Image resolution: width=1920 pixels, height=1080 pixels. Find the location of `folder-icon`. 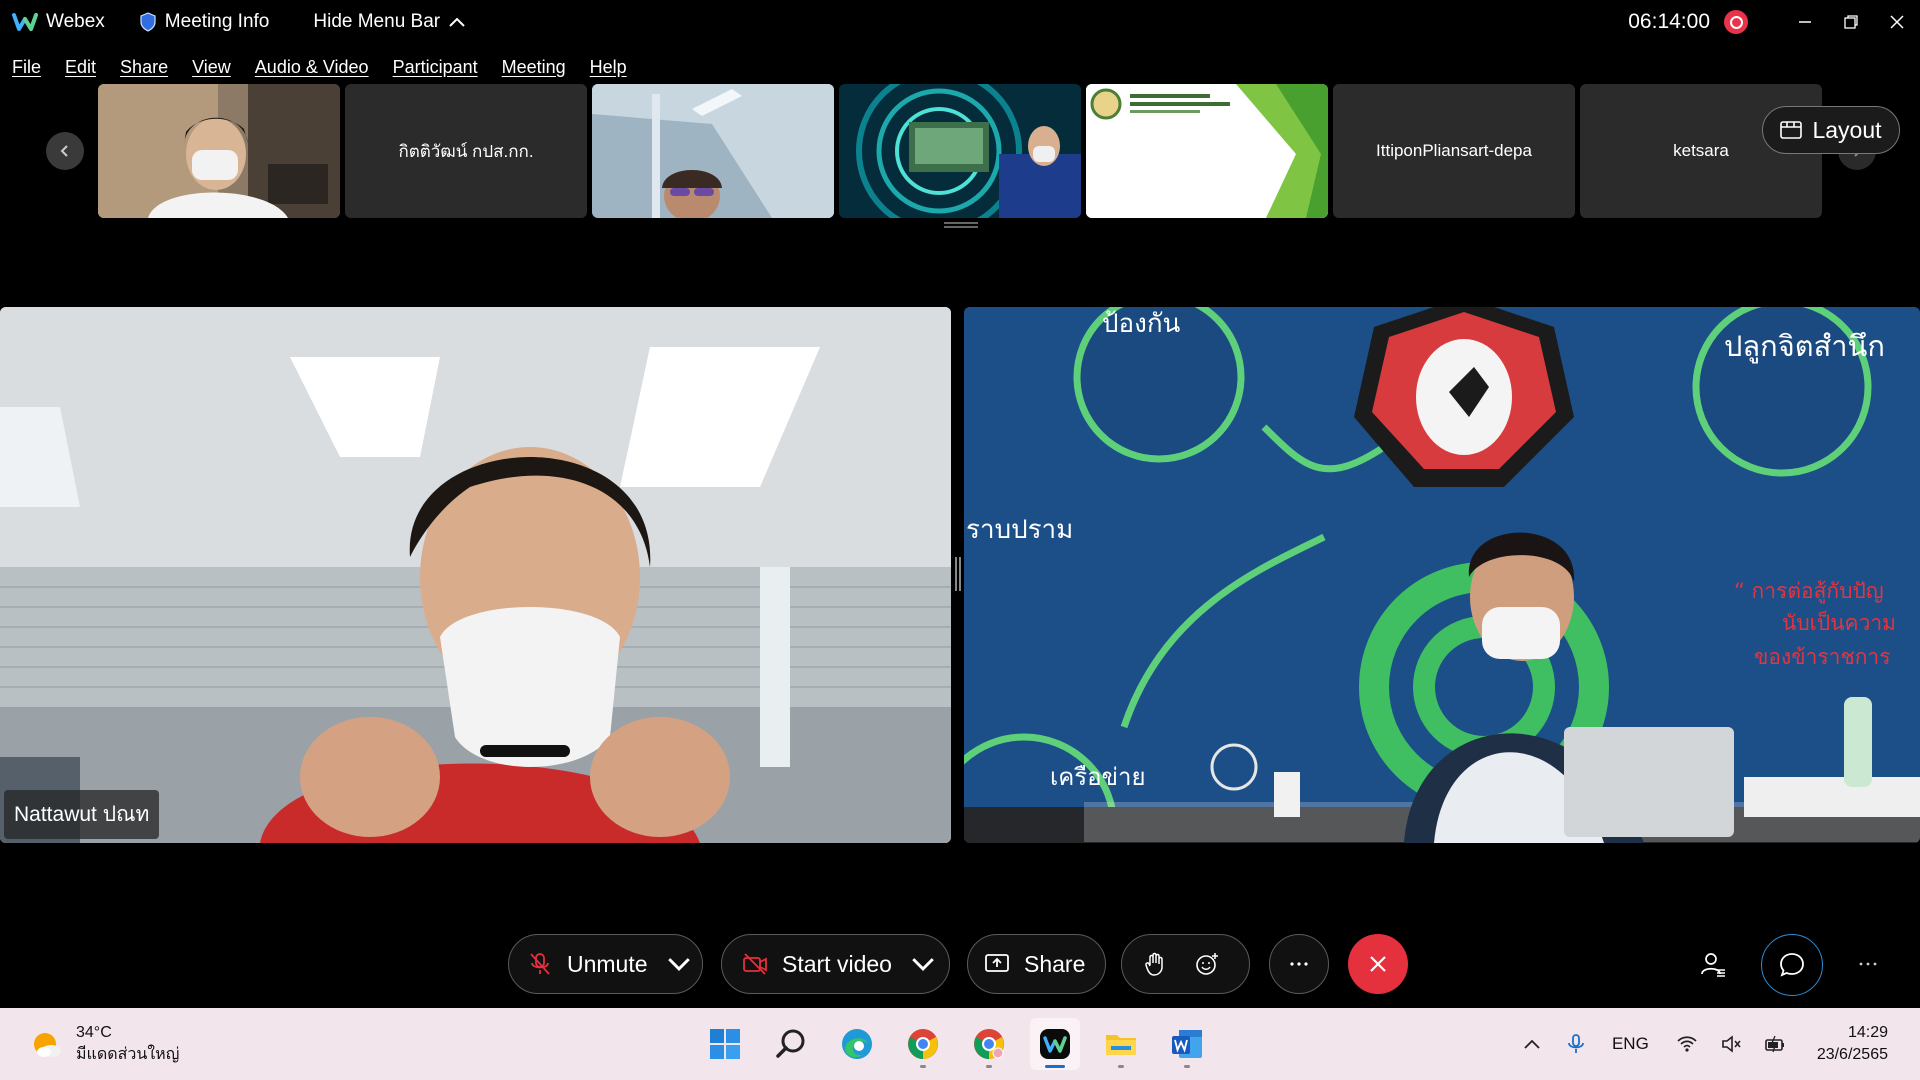

folder-icon is located at coordinates (1121, 1045).